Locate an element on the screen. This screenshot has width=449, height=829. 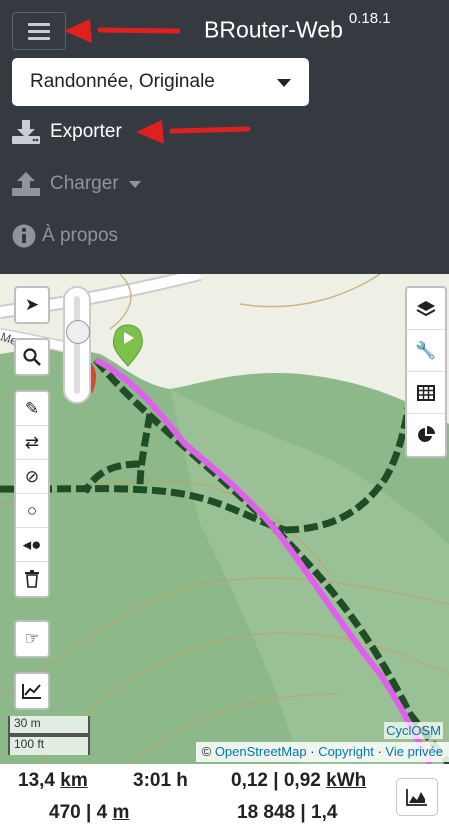
trash-icon is located at coordinates (32, 579).